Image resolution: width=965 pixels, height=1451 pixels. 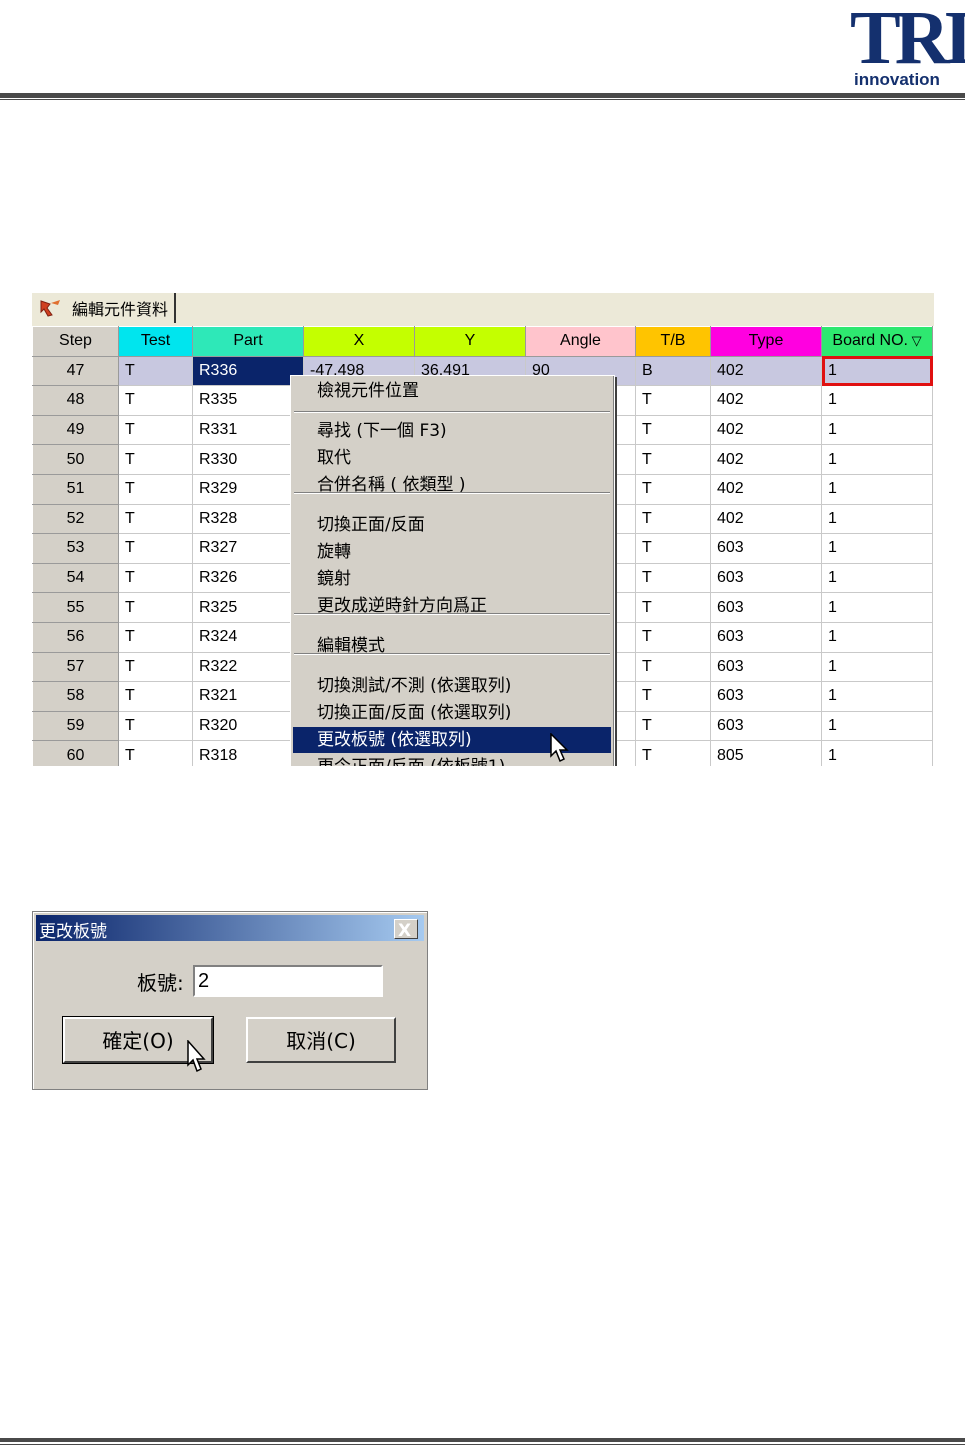 What do you see at coordinates (406, 929) in the screenshot?
I see `dialog-close-button: X` at bounding box center [406, 929].